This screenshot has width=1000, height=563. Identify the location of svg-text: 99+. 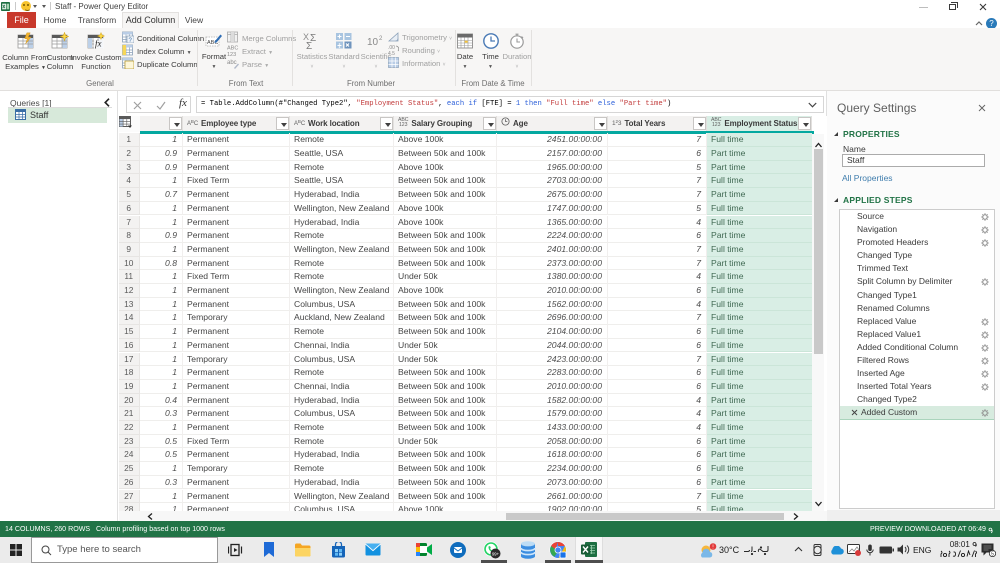
(496, 554).